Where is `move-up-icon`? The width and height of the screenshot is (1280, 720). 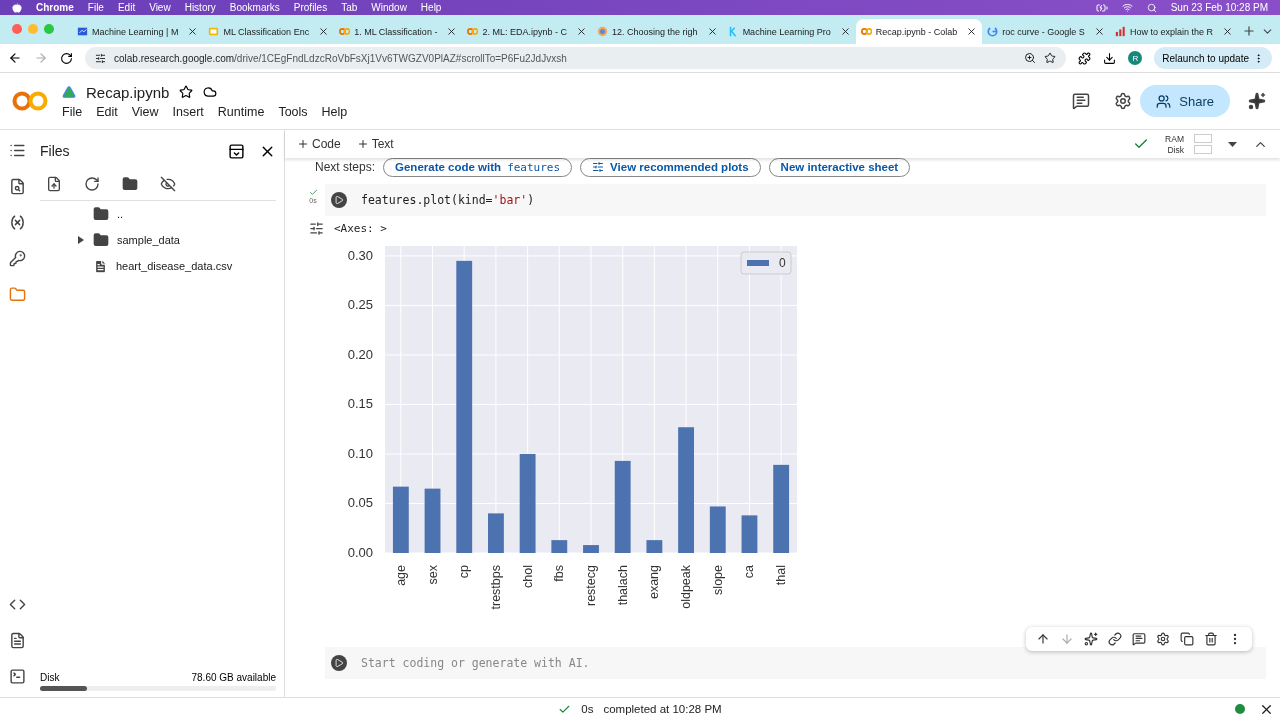
move-up-icon is located at coordinates (1043, 639).